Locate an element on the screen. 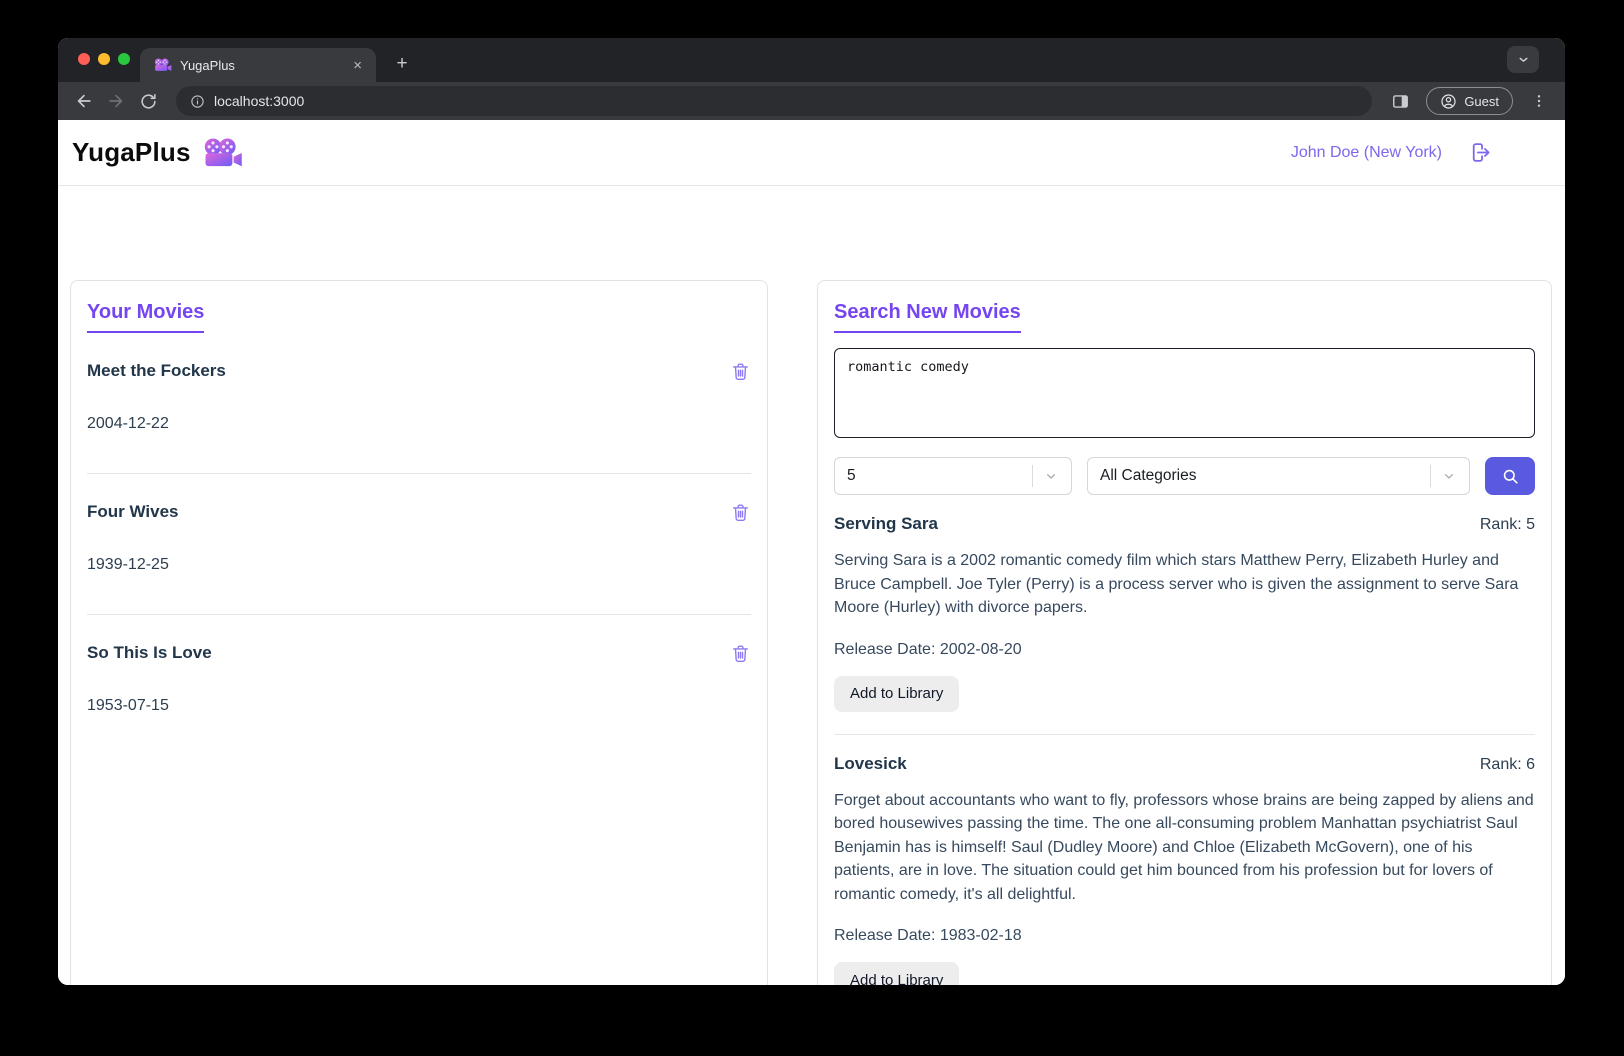 The height and width of the screenshot is (1056, 1624). search-button is located at coordinates (1510, 476).